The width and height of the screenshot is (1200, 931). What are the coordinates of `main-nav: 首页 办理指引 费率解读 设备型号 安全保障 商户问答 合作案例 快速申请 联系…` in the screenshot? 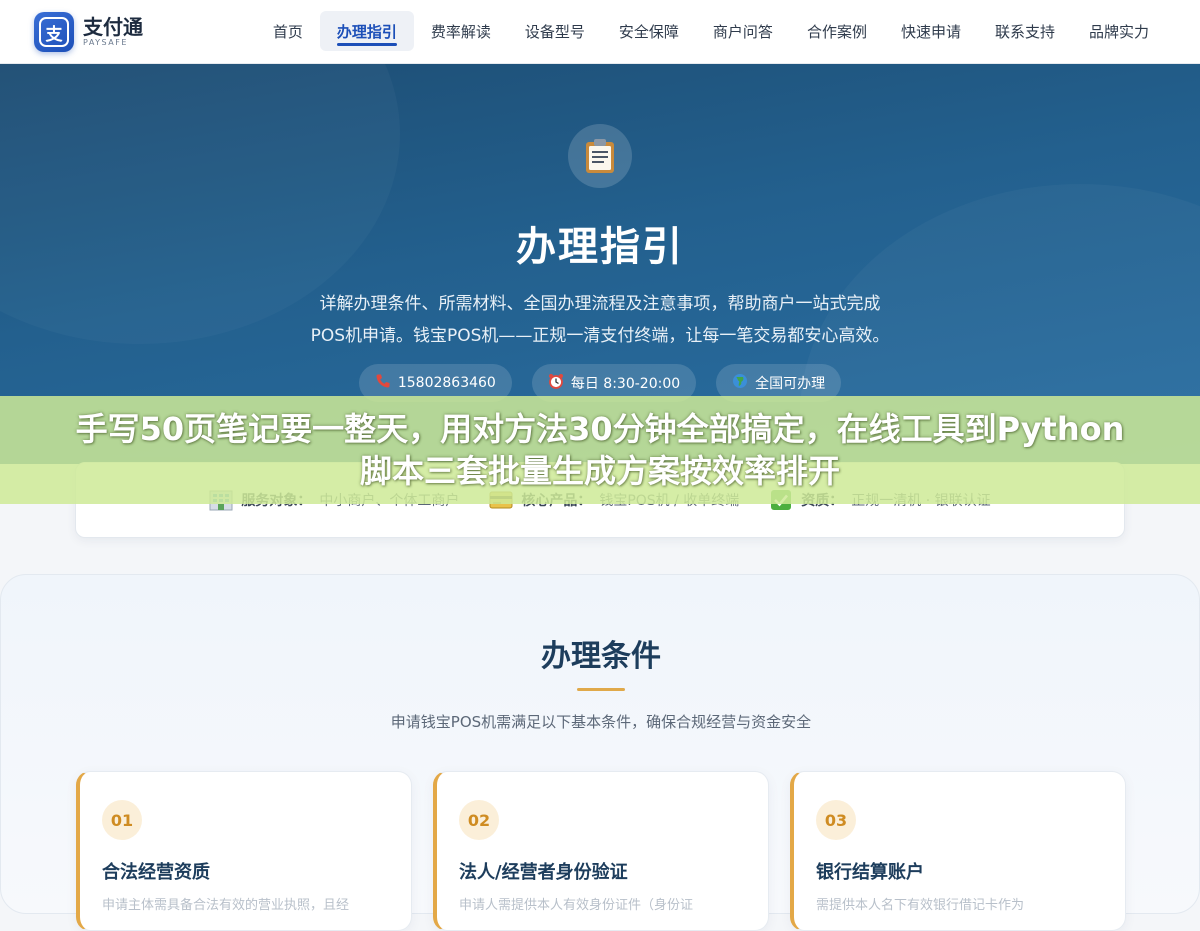 It's located at (711, 31).